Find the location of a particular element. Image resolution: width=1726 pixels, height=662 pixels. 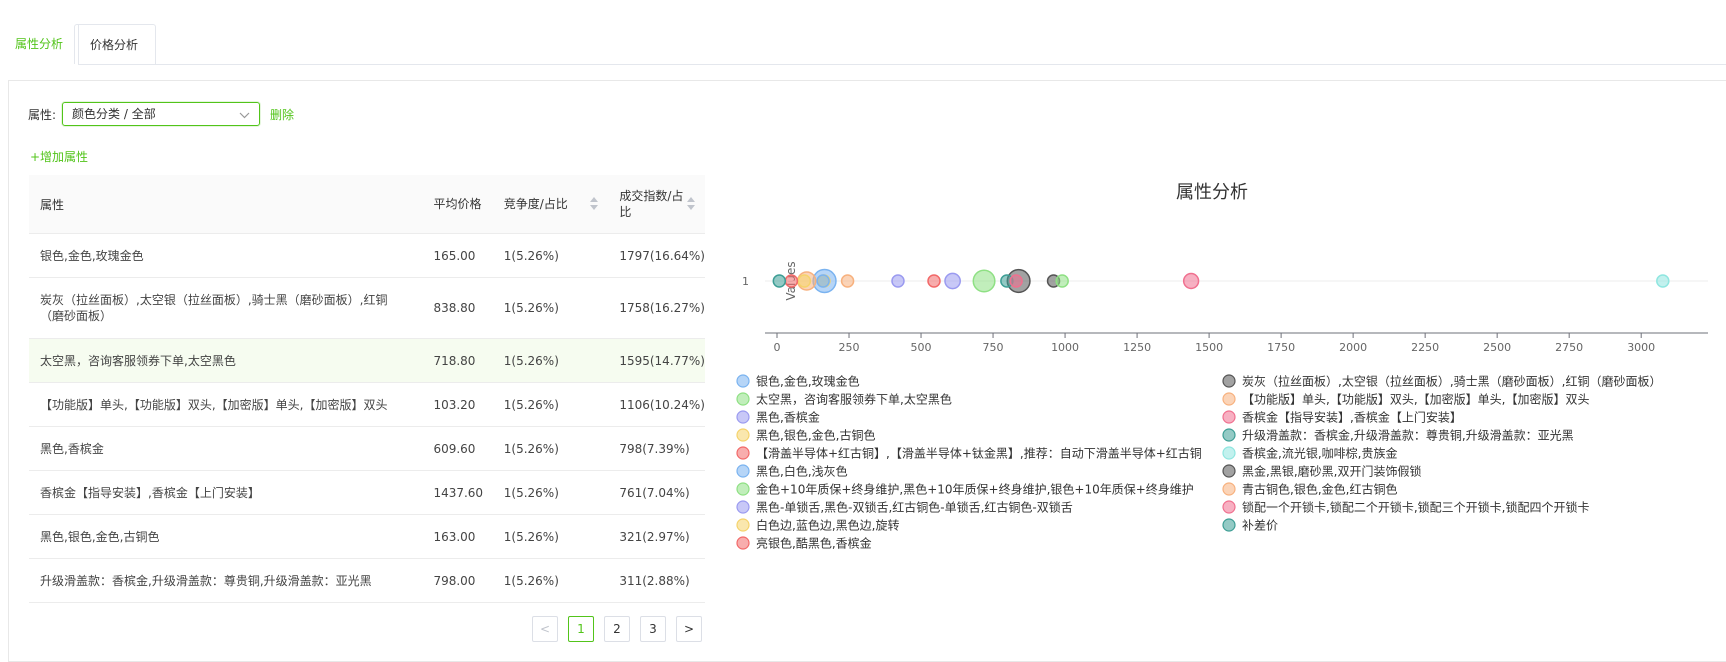

cell-price: 798.00 is located at coordinates (457, 580).